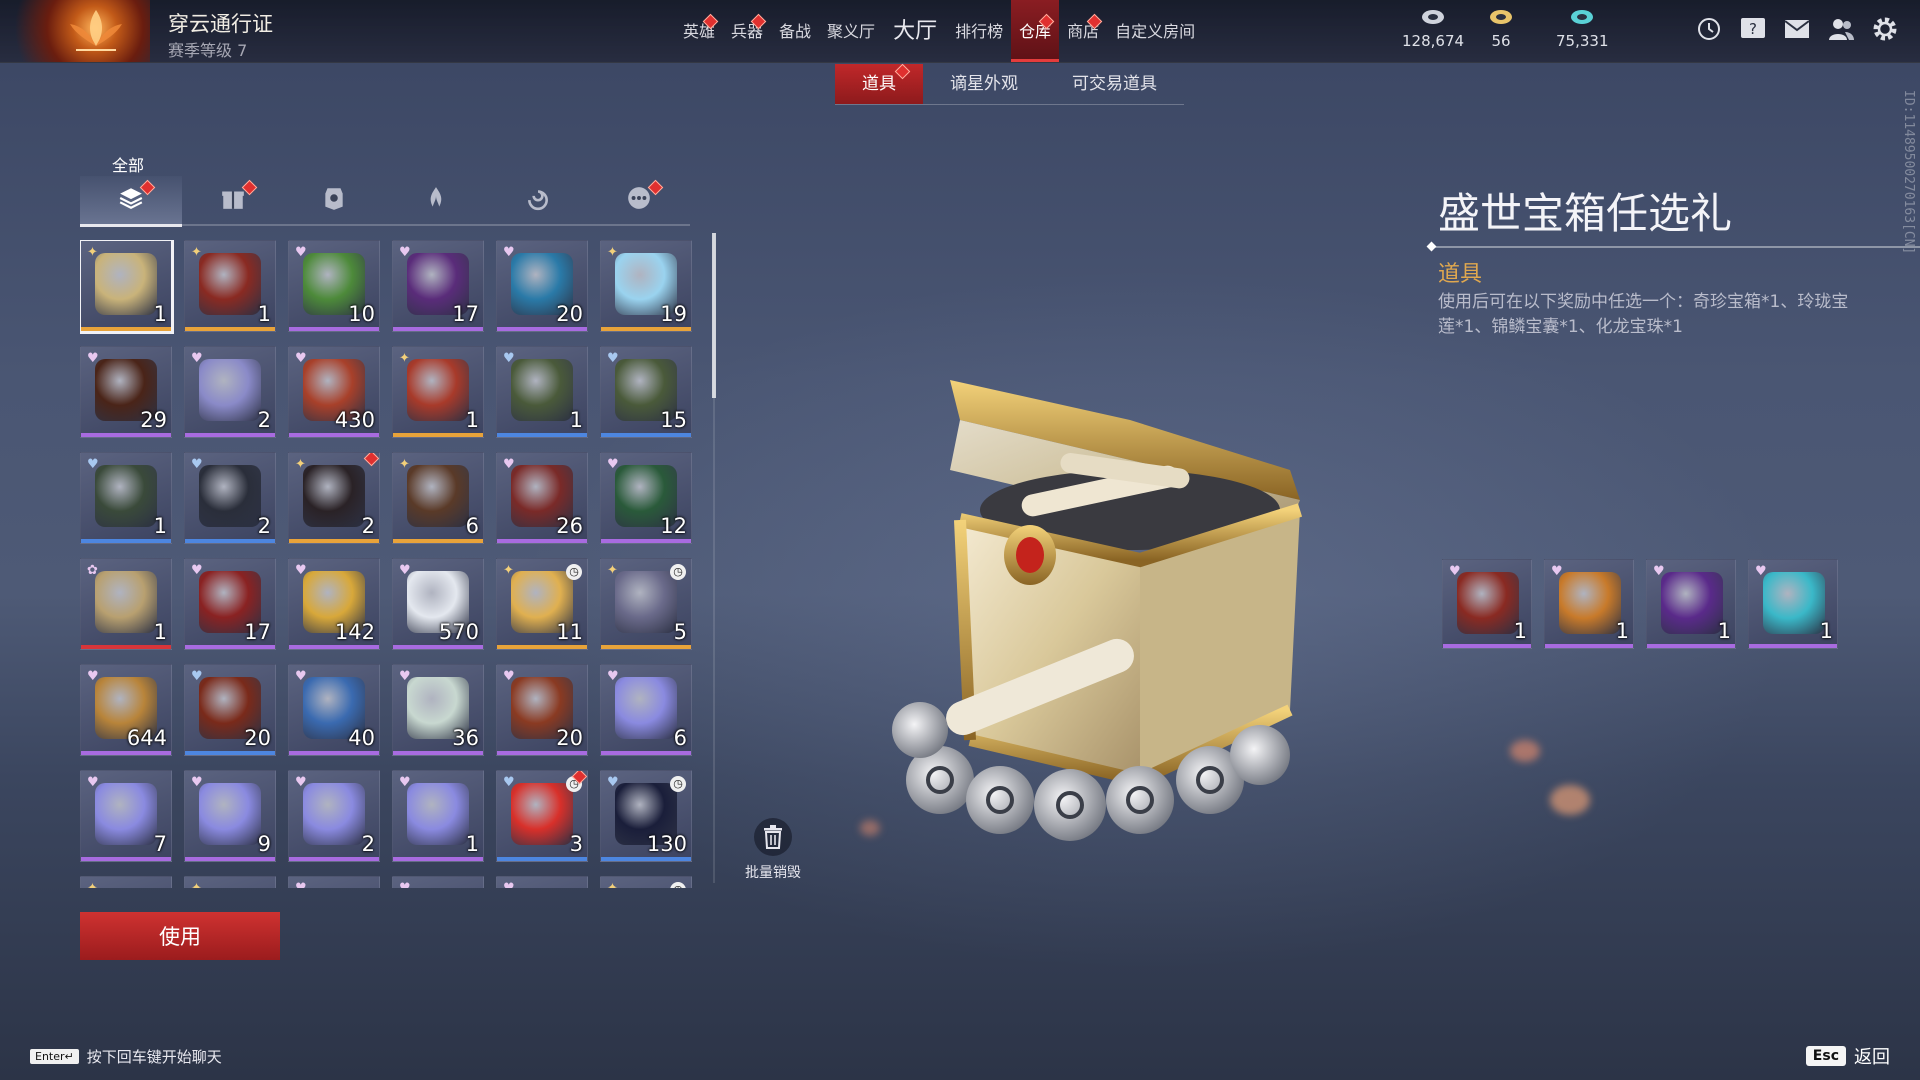 The image size is (1920, 1080). What do you see at coordinates (126, 392) in the screenshot?
I see `item-slot: ♥ 29` at bounding box center [126, 392].